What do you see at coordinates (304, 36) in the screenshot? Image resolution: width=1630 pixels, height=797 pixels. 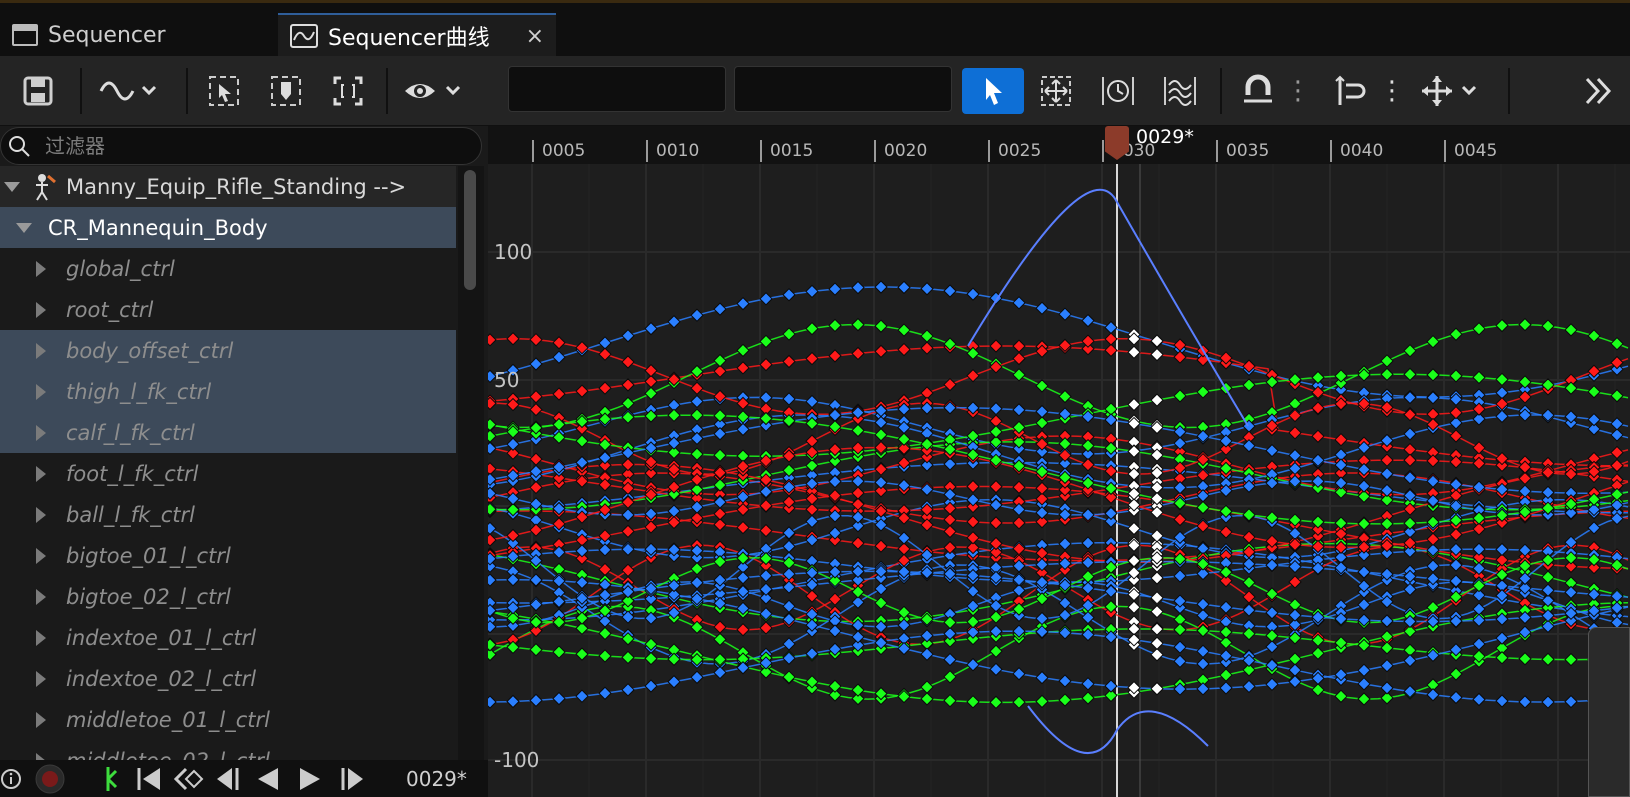 I see `curve-editor-icon` at bounding box center [304, 36].